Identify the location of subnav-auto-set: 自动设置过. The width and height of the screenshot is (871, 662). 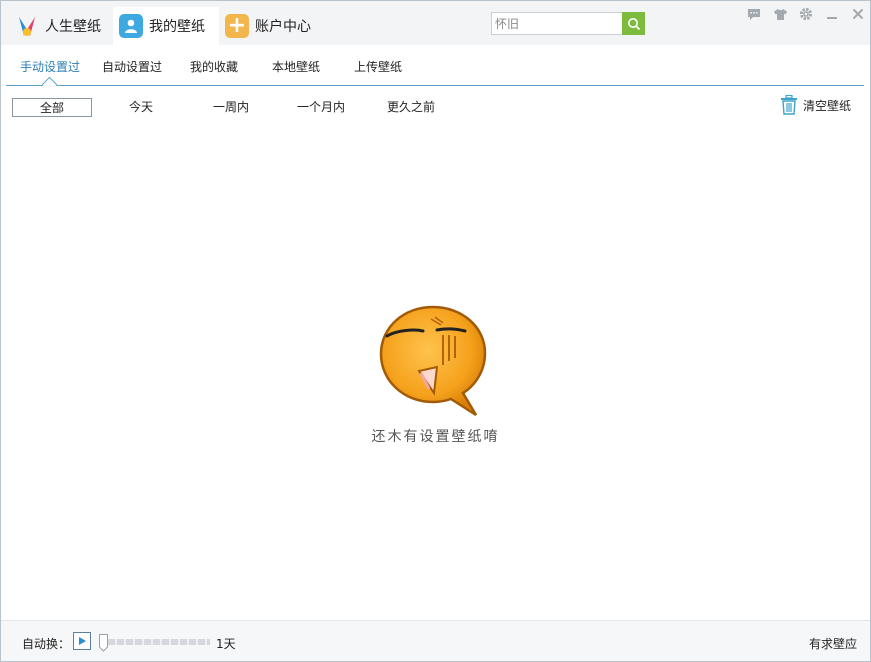
(132, 66).